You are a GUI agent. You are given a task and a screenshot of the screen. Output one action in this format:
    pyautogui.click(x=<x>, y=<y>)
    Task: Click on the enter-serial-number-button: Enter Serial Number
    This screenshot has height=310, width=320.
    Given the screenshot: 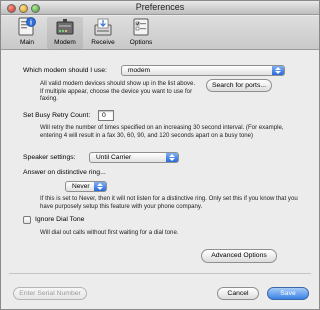 What is the action you would take?
    pyautogui.click(x=50, y=293)
    